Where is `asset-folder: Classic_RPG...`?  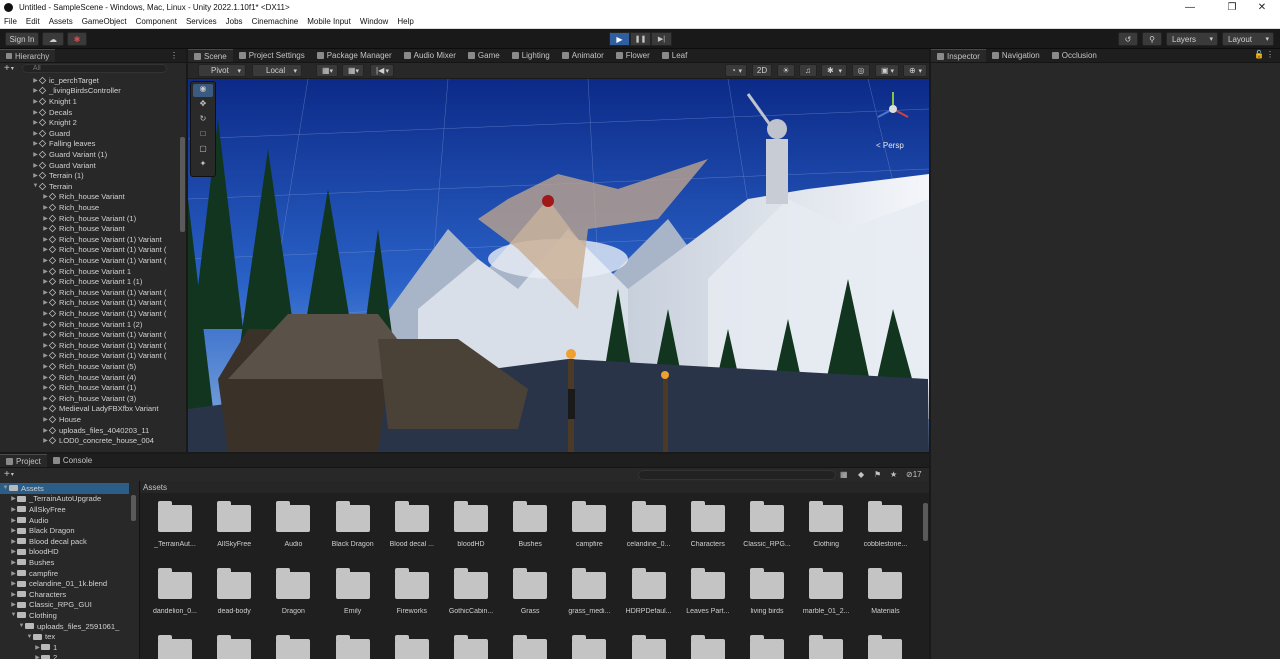 asset-folder: Classic_RPG... is located at coordinates (767, 527).